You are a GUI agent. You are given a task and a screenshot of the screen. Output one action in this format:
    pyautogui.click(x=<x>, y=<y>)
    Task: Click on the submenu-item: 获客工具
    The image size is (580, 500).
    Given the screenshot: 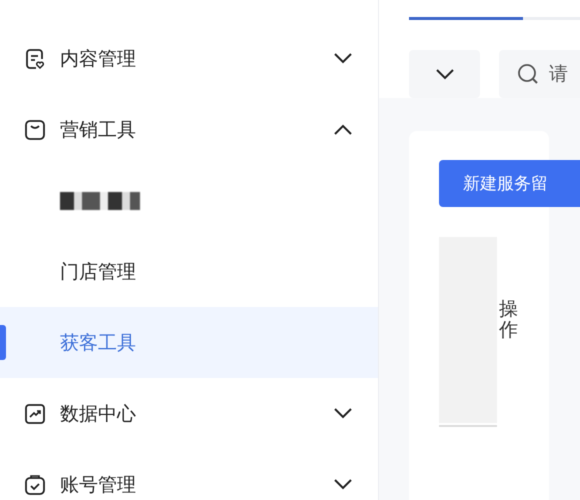 What is the action you would take?
    pyautogui.click(x=189, y=342)
    